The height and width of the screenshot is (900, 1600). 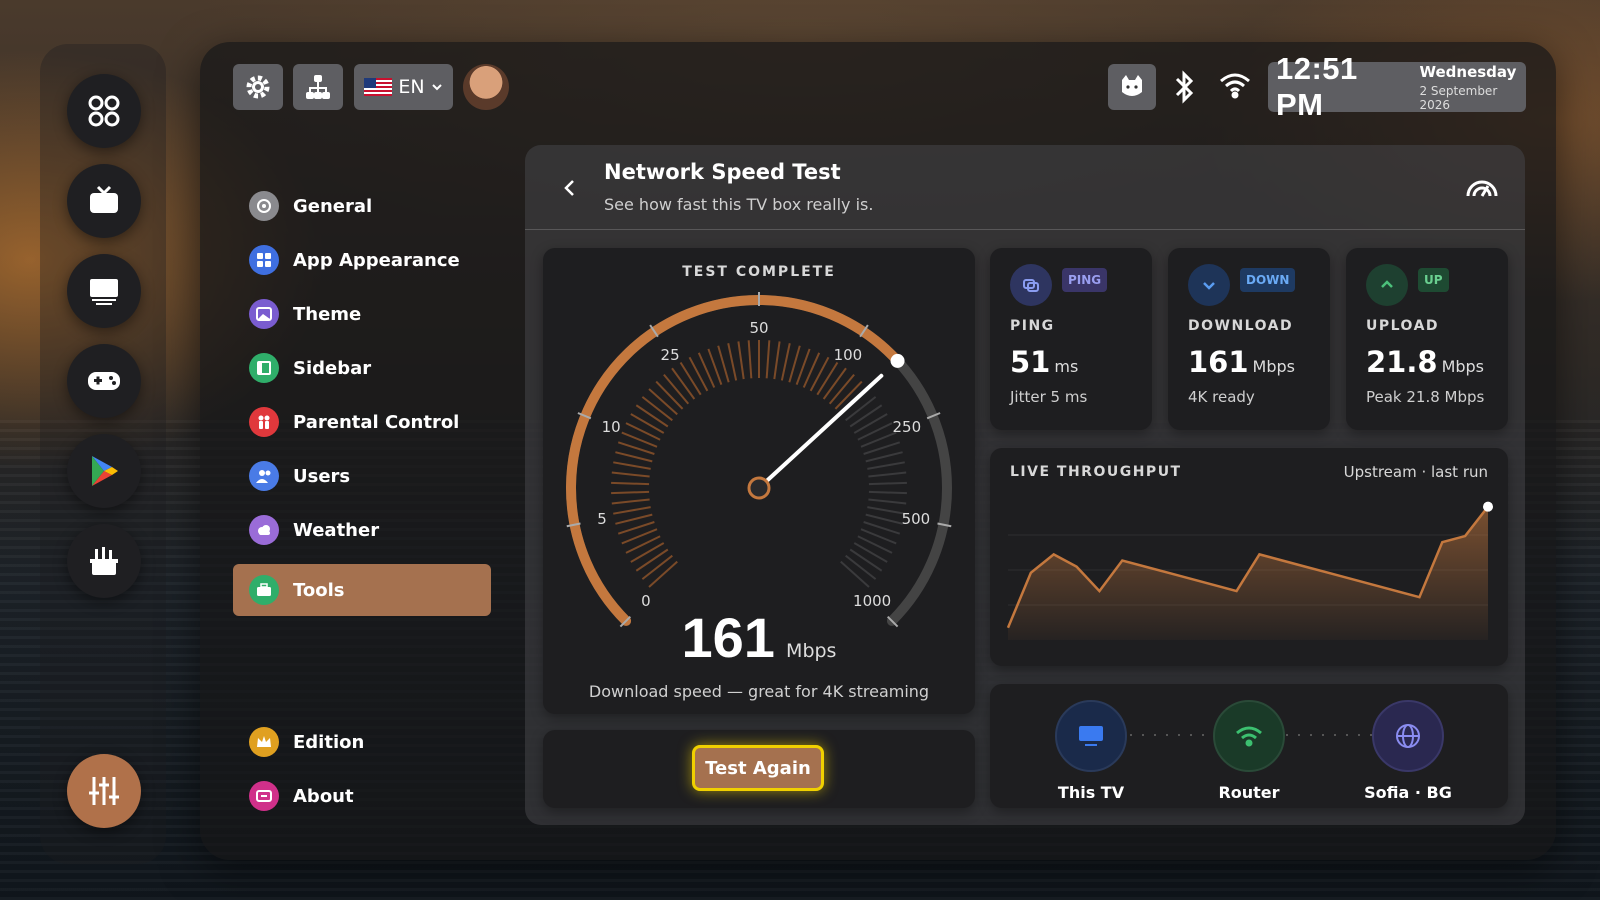 What do you see at coordinates (1235, 85) in the screenshot?
I see `wifi-icon` at bounding box center [1235, 85].